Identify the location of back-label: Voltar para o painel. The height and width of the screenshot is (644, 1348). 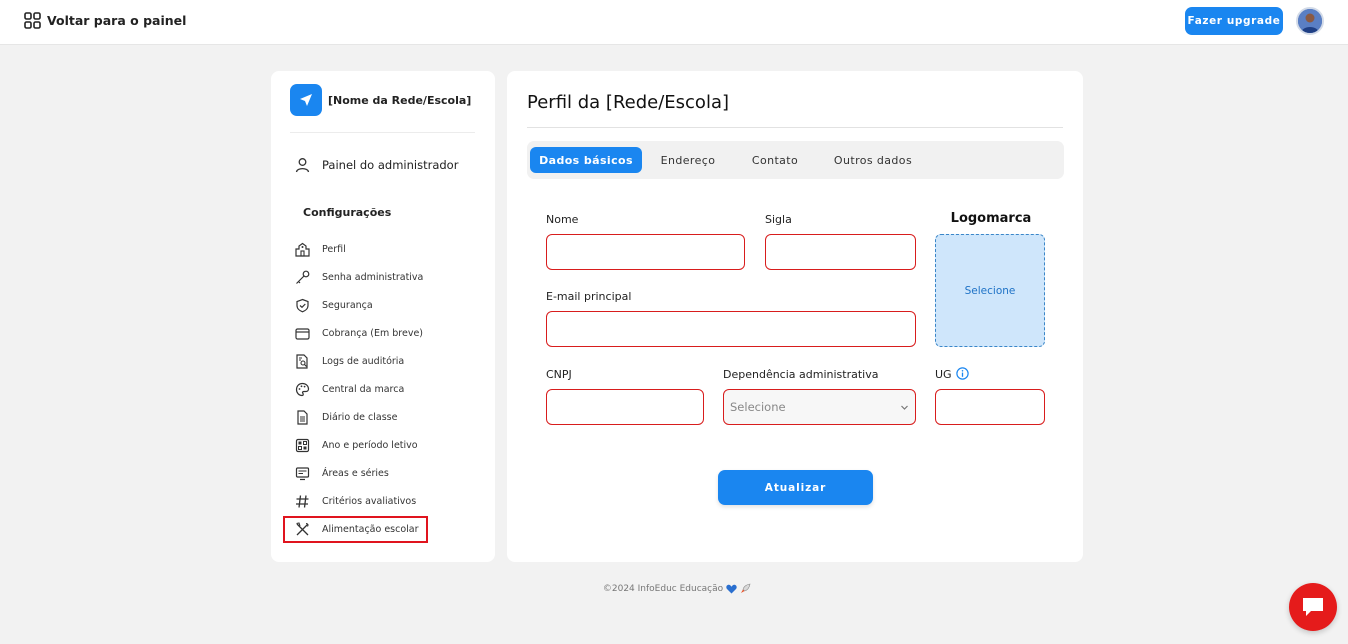
(117, 20).